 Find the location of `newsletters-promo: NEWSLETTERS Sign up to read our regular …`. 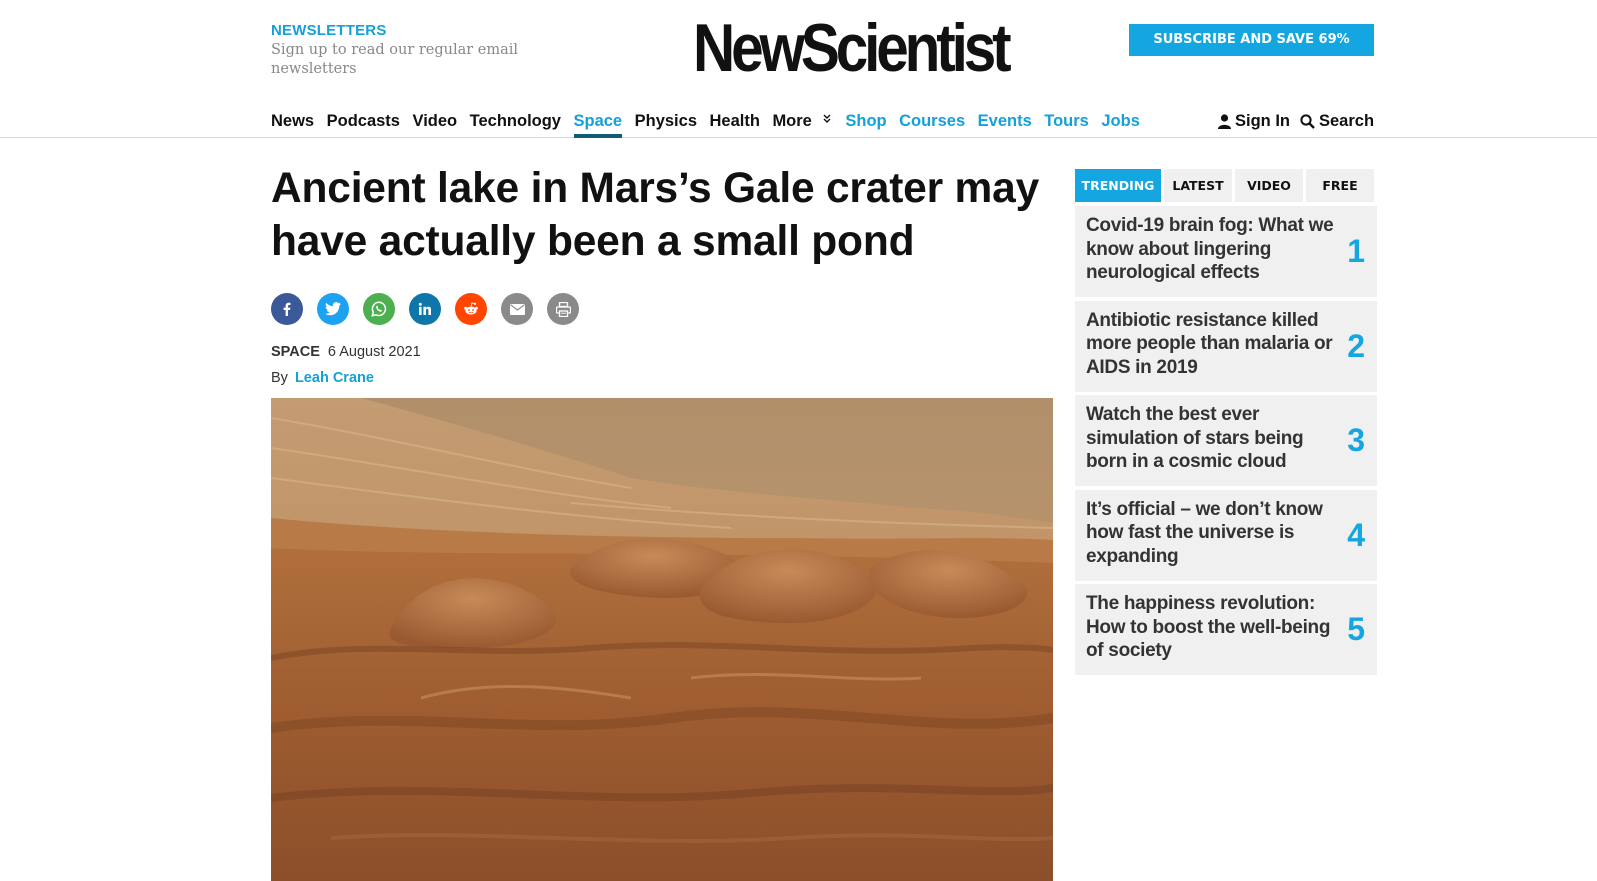

newsletters-promo: NEWSLETTERS Sign up to read our regular … is located at coordinates (421, 50).